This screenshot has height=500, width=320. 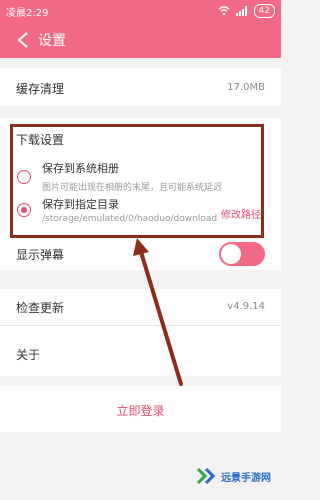 I want to click on watermark: 远景手游网, so click(x=234, y=476).